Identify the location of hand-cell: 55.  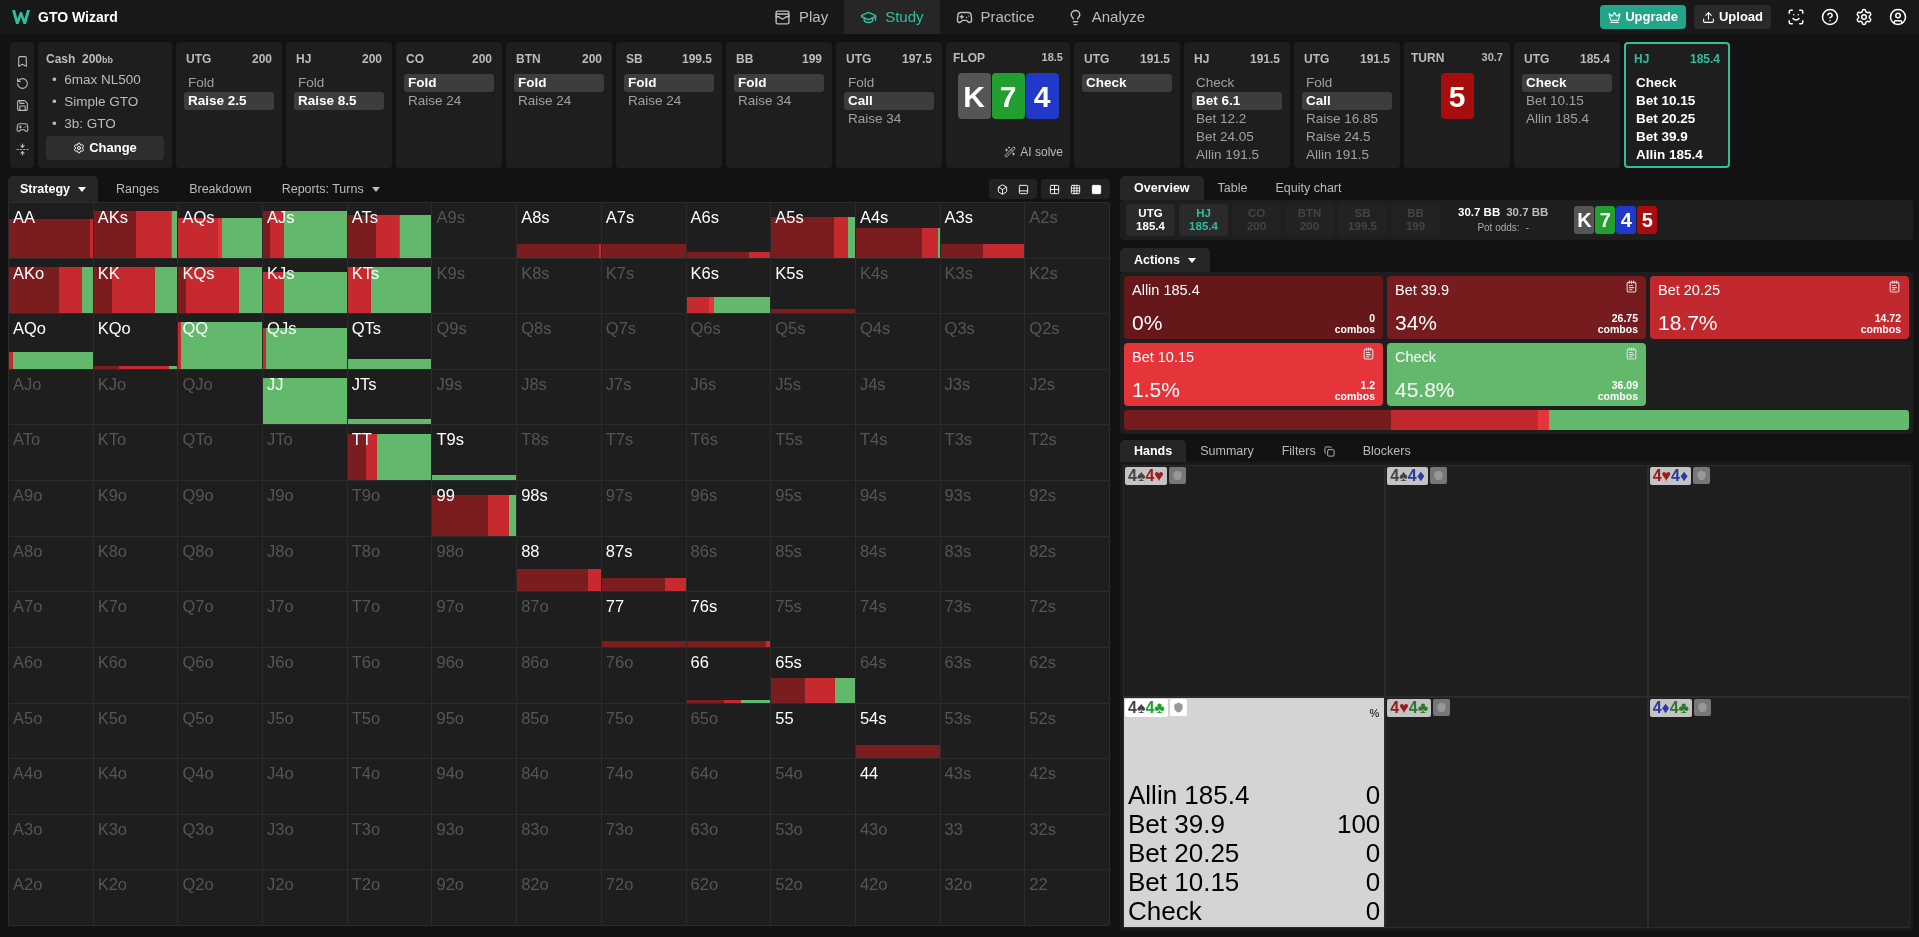
(813, 731).